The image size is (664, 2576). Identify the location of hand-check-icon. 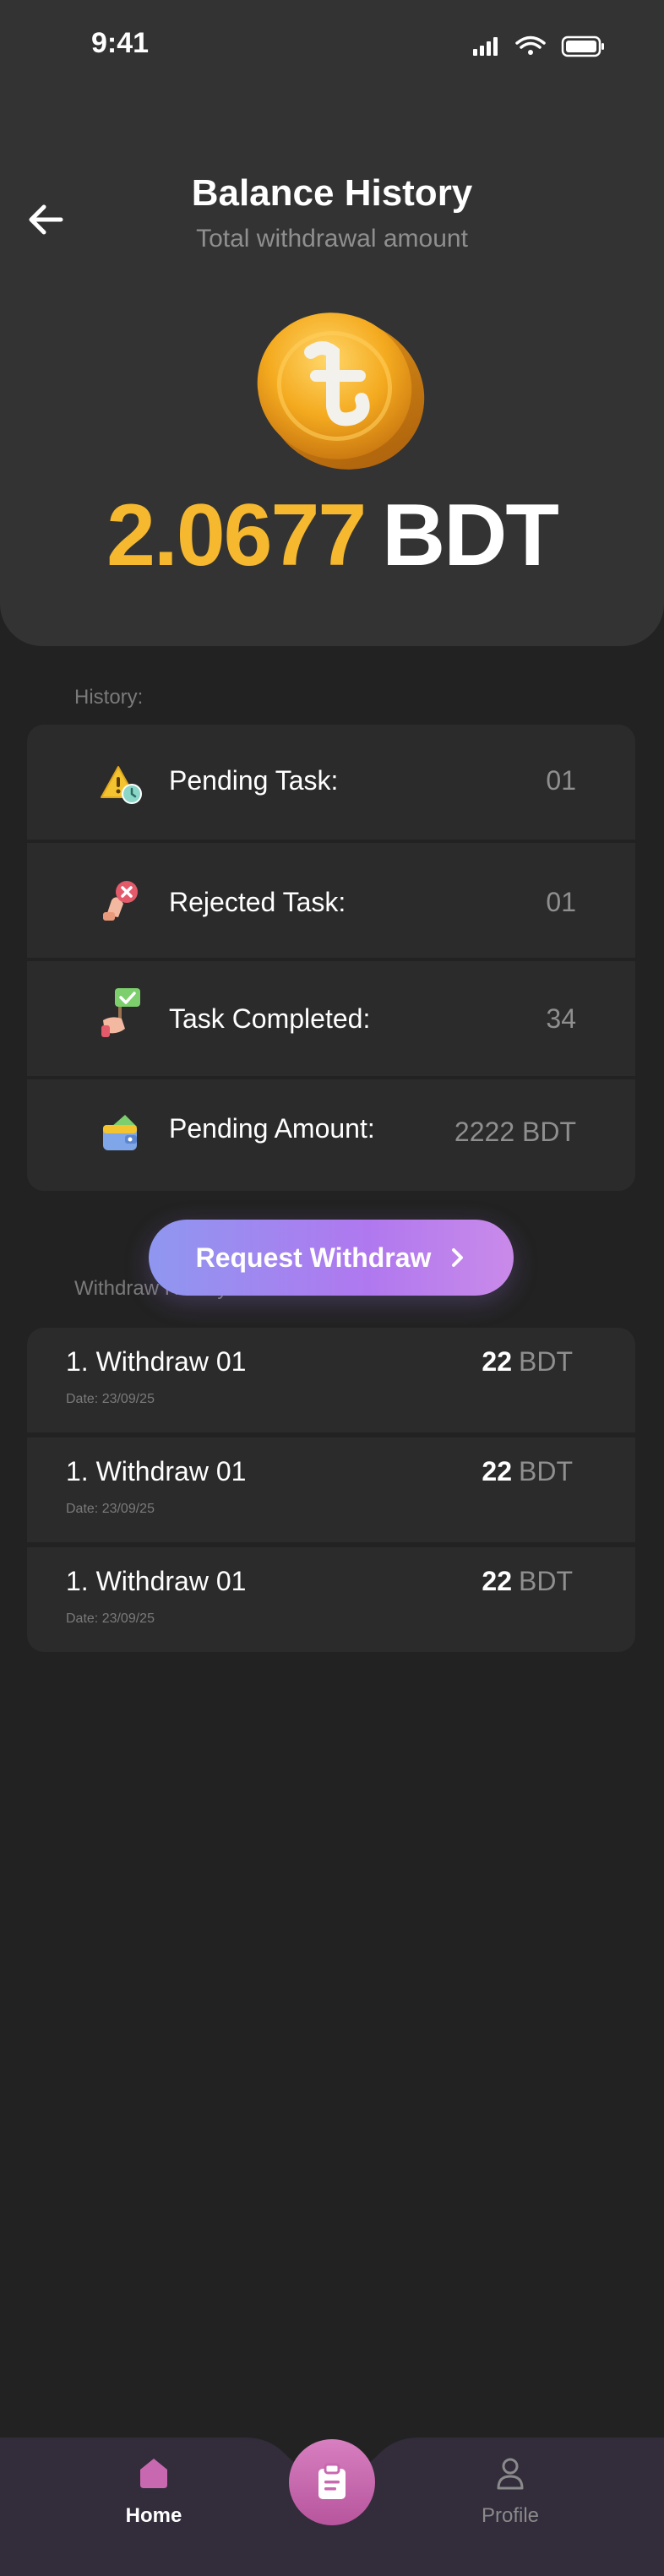
(120, 1012).